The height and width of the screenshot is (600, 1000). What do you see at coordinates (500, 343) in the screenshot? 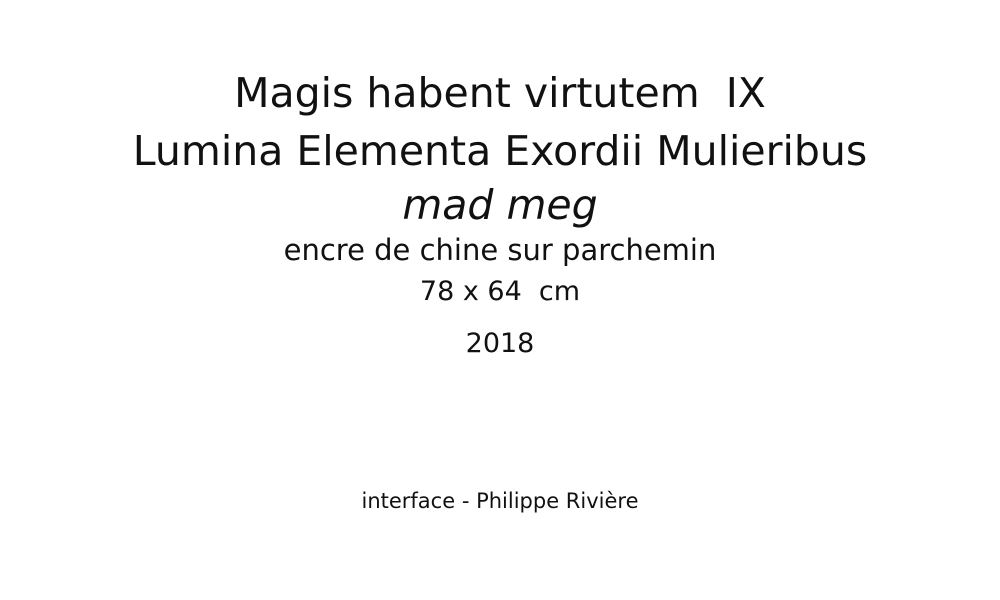
I see `artwork-year: 2018` at bounding box center [500, 343].